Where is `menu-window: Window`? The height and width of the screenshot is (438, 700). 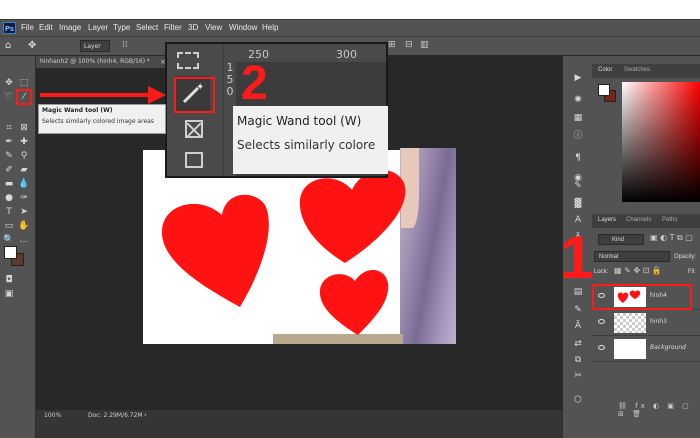 menu-window: Window is located at coordinates (243, 27).